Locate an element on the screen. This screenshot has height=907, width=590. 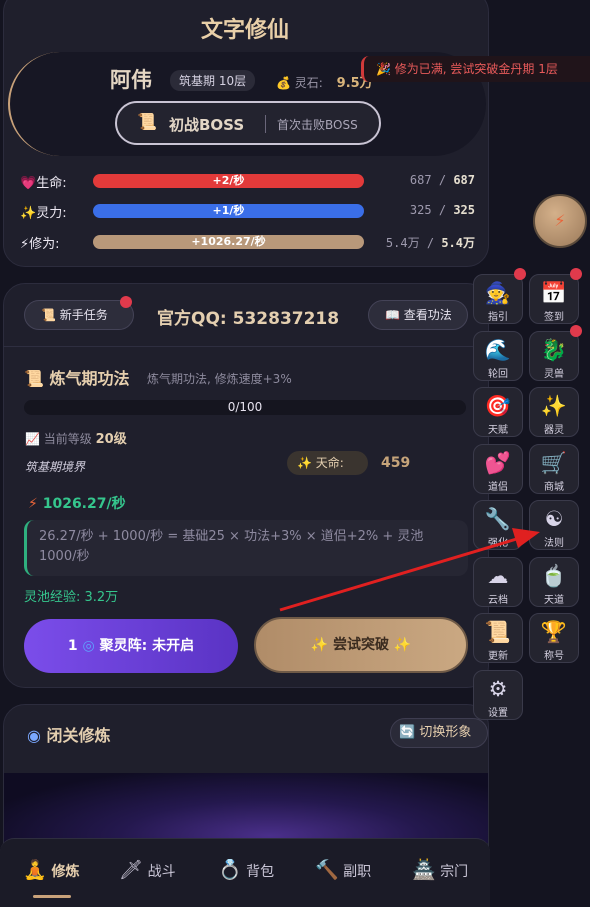
arrow-head is located at coordinates (526, 538).